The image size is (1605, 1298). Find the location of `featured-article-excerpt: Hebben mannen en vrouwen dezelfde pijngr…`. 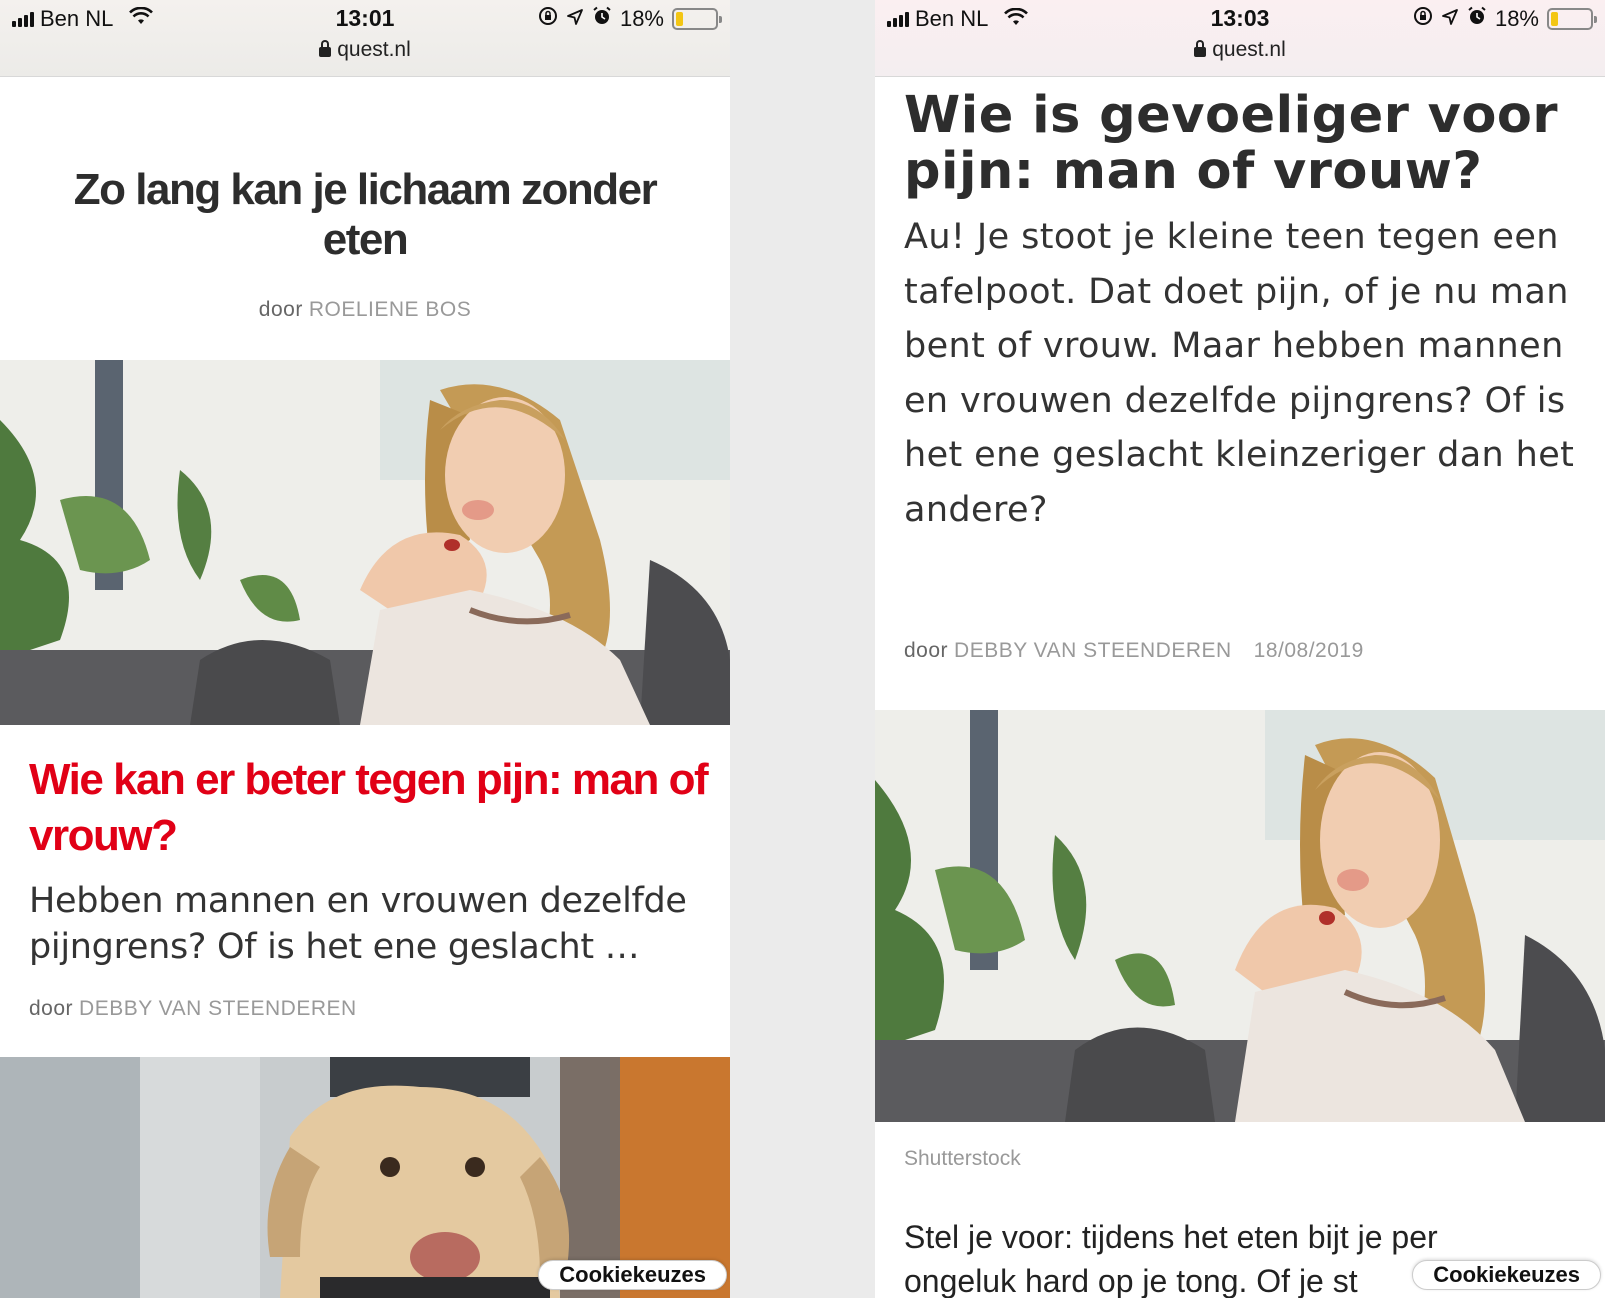

featured-article-excerpt: Hebben mannen en vrouwen dezelfde pijngr… is located at coordinates (358, 924).